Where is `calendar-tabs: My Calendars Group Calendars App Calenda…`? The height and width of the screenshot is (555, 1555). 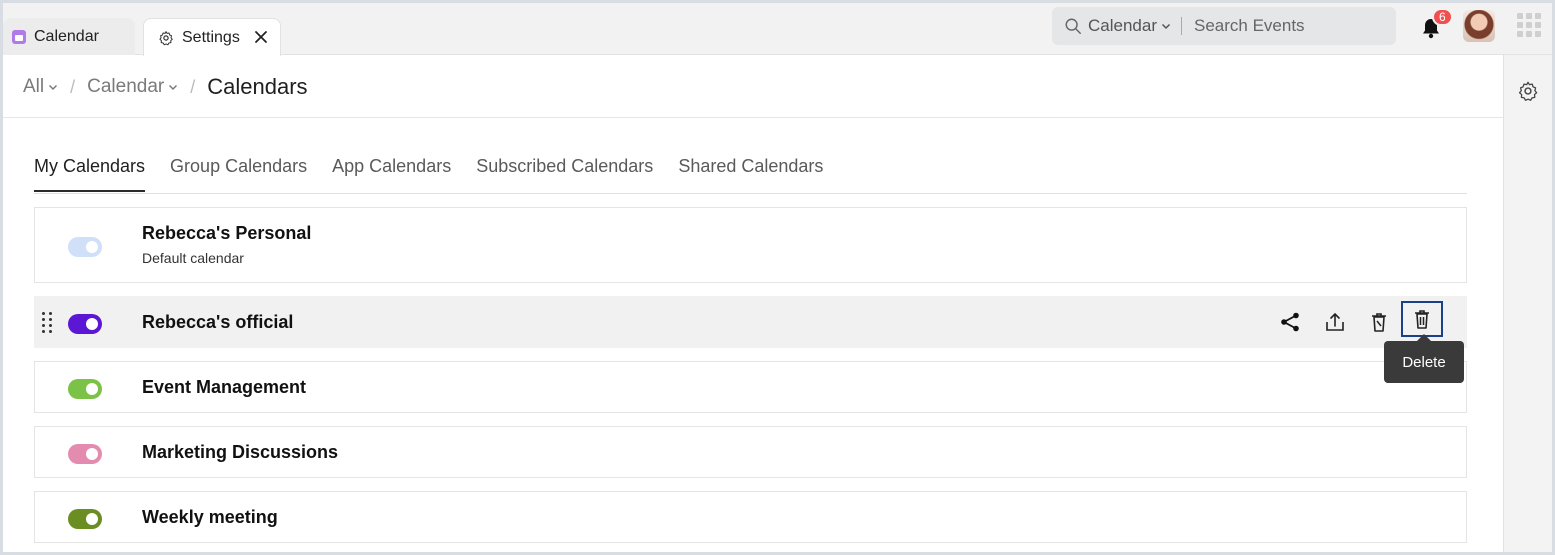 calendar-tabs: My Calendars Group Calendars App Calenda… is located at coordinates (441, 173).